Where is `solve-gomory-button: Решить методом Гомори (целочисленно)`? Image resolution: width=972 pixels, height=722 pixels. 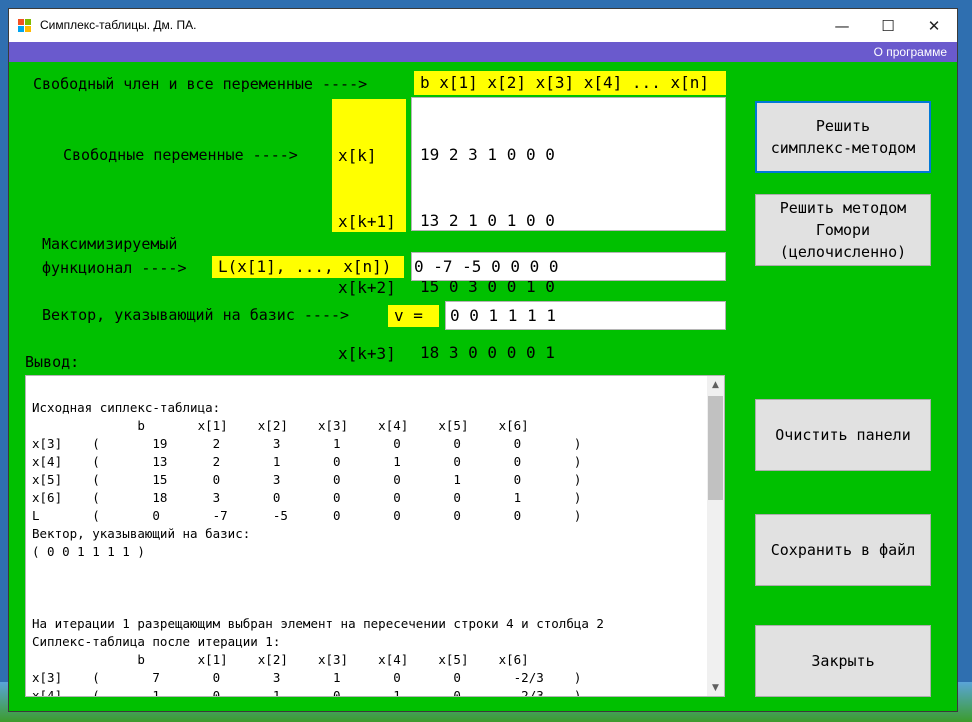 solve-gomory-button: Решить методом Гомори (целочисленно) is located at coordinates (843, 230).